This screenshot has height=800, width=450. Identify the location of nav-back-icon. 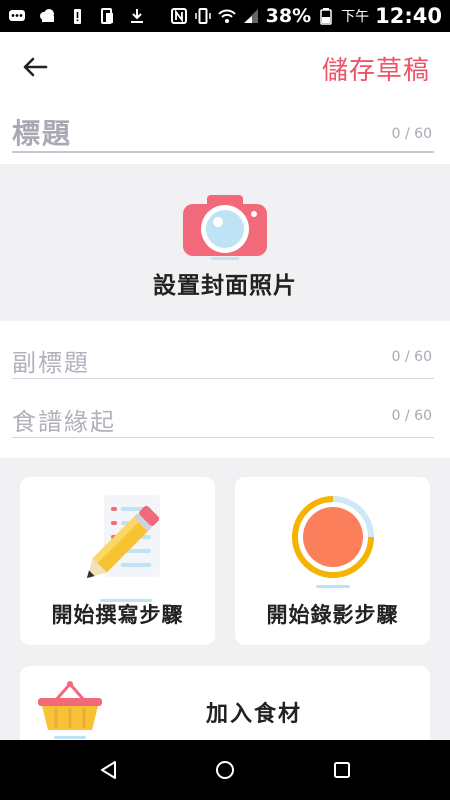
(109, 770).